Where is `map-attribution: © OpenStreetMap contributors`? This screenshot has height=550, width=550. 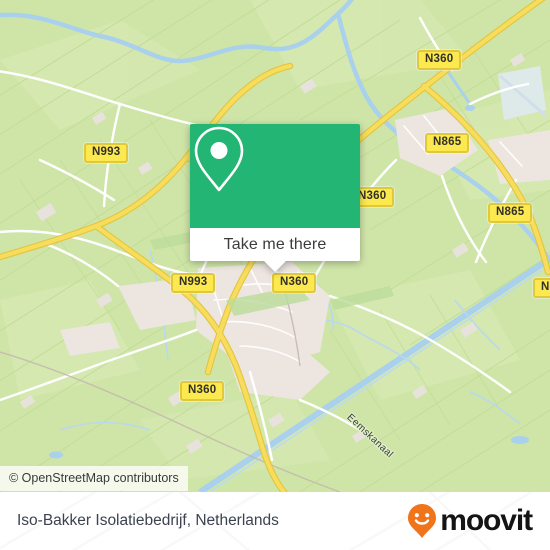
map-attribution: © OpenStreetMap contributors is located at coordinates (94, 478).